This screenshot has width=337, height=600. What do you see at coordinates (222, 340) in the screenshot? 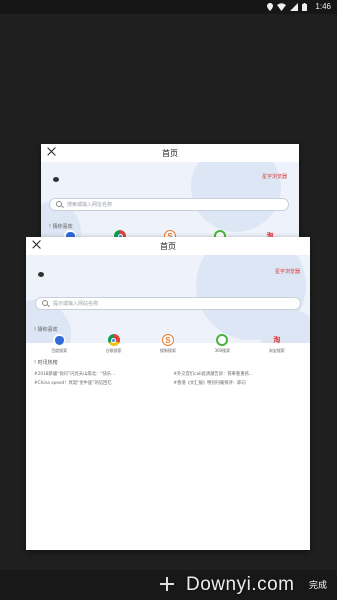
I see `360-icon` at bounding box center [222, 340].